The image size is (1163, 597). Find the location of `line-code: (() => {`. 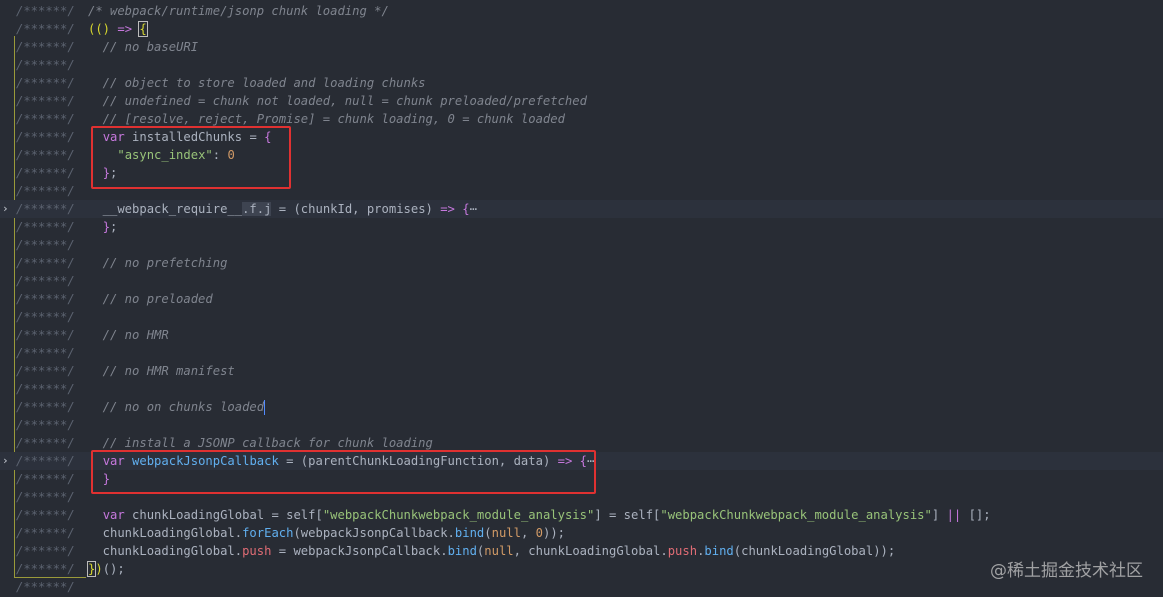

line-code: (() => { is located at coordinates (118, 29).